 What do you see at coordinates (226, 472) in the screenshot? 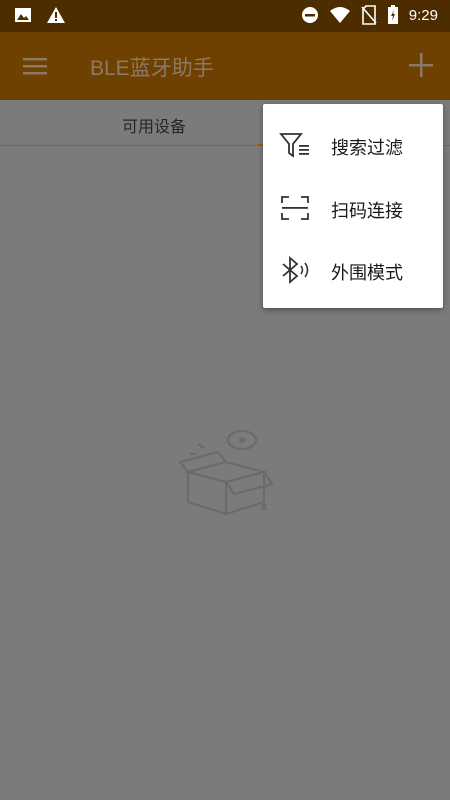
I see `empty-box-illustration` at bounding box center [226, 472].